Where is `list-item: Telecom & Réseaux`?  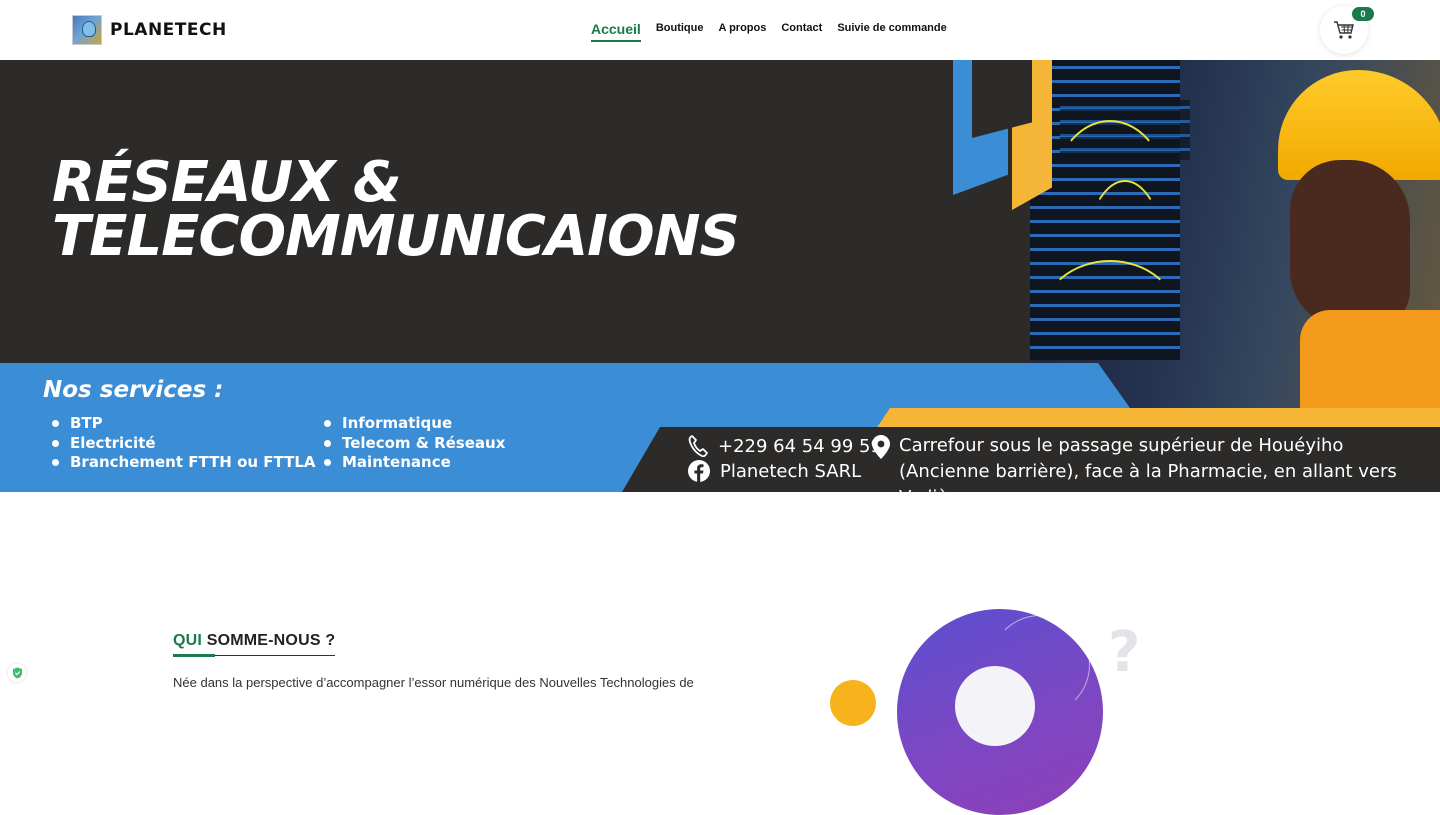 list-item: Telecom & Réseaux is located at coordinates (414, 444).